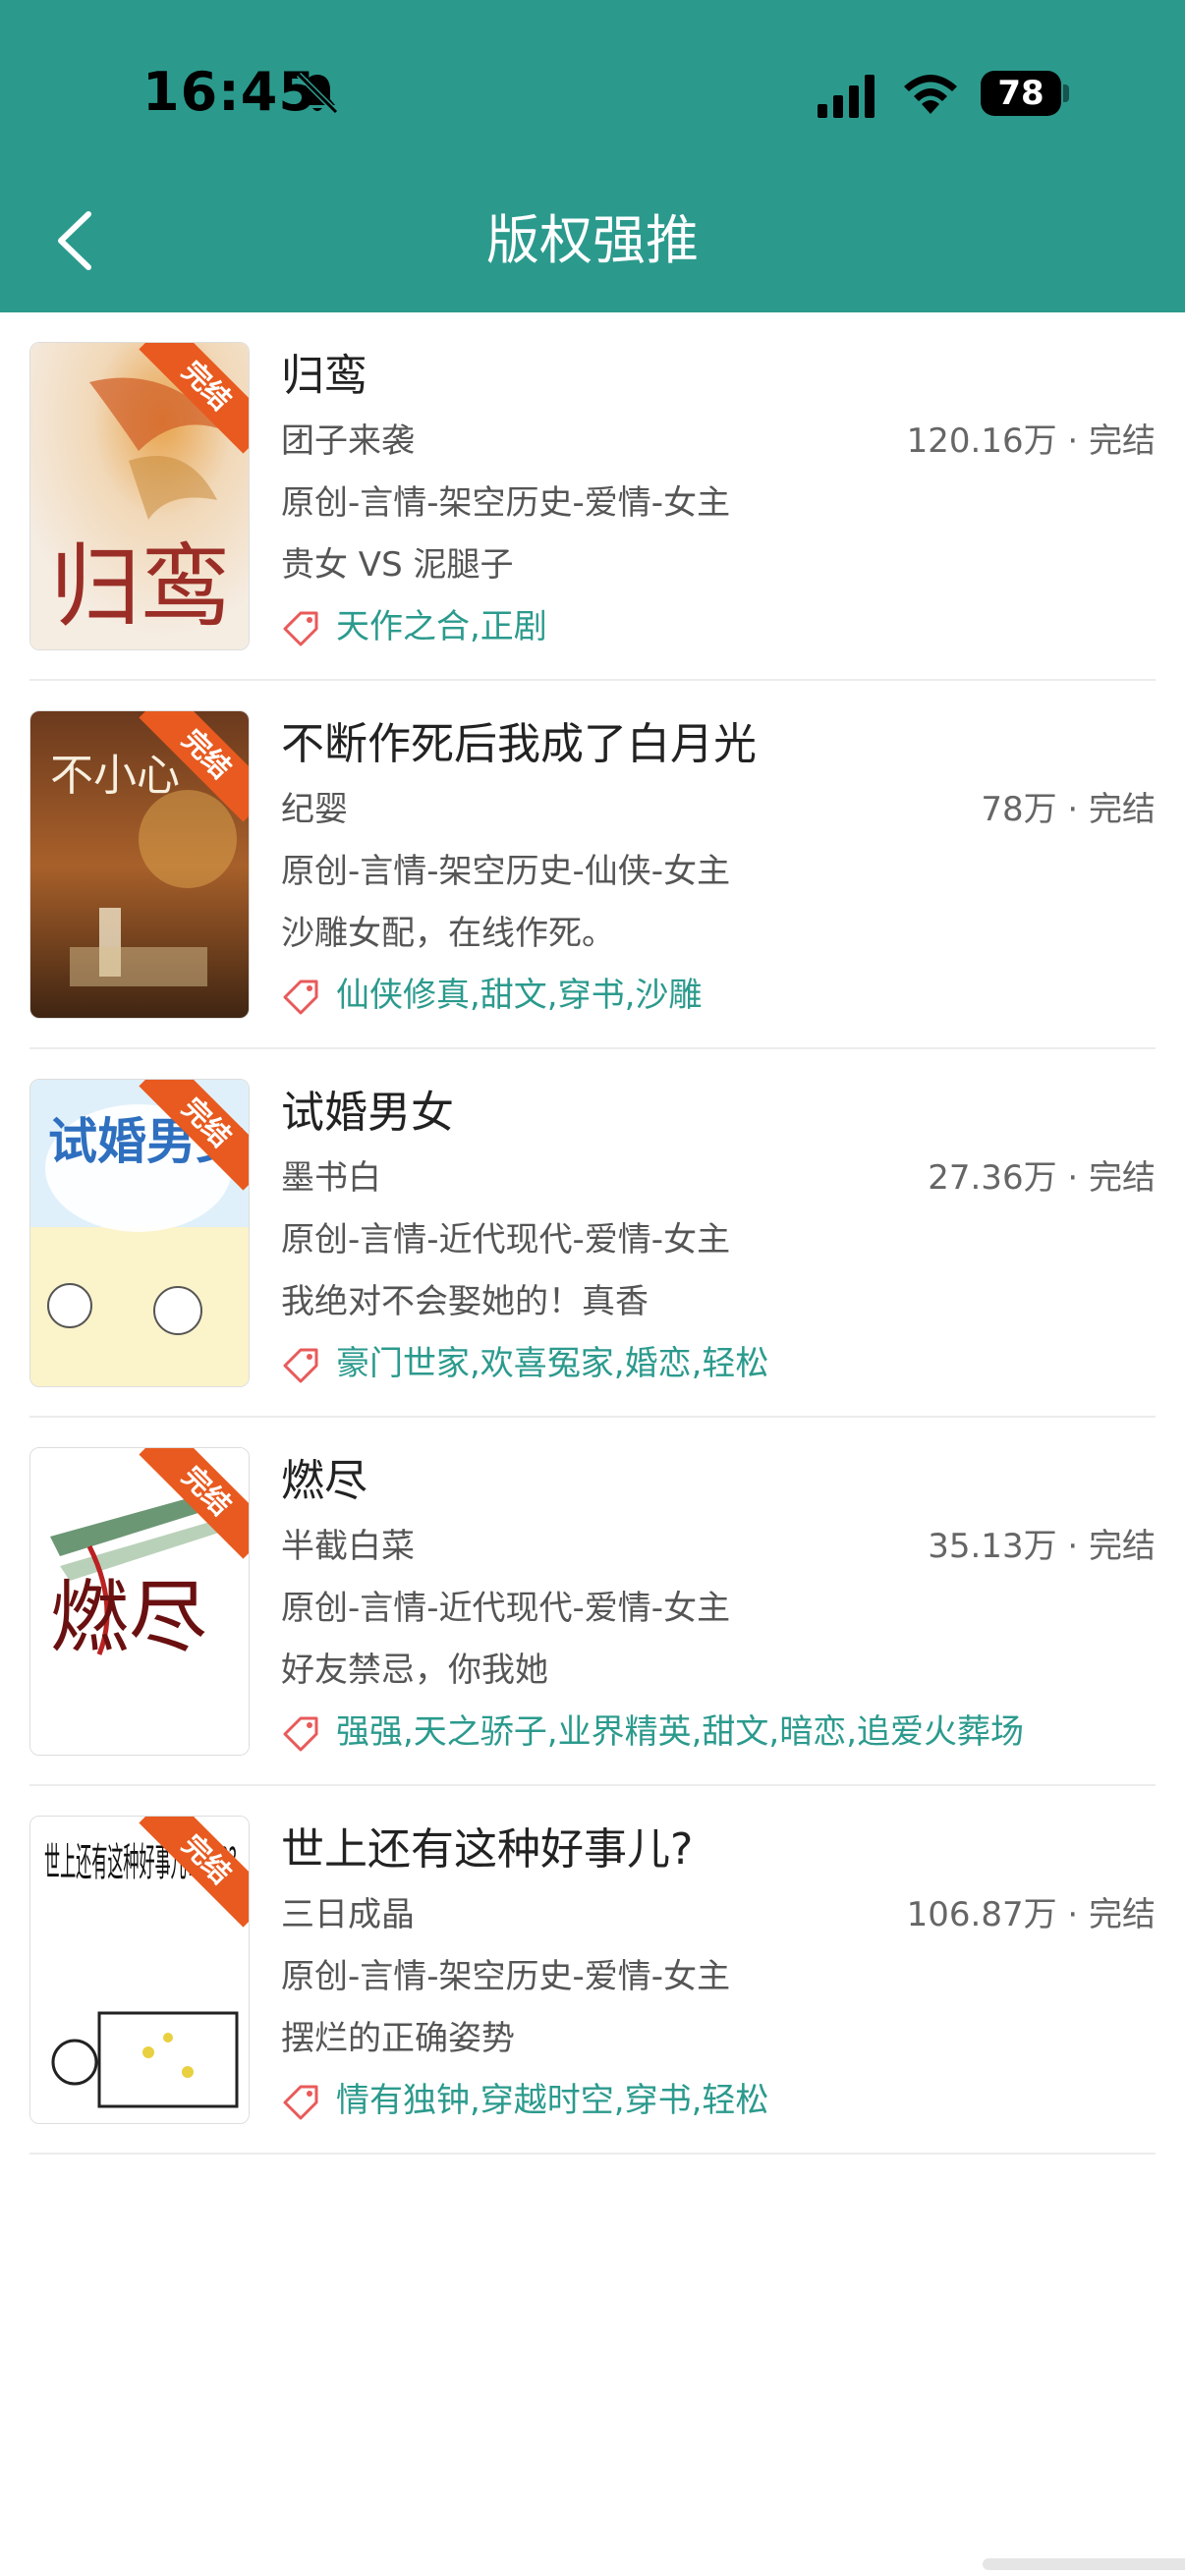  Describe the element at coordinates (719, 810) in the screenshot. I see `book-author-row: 纪婴 78万 · 完结` at that location.